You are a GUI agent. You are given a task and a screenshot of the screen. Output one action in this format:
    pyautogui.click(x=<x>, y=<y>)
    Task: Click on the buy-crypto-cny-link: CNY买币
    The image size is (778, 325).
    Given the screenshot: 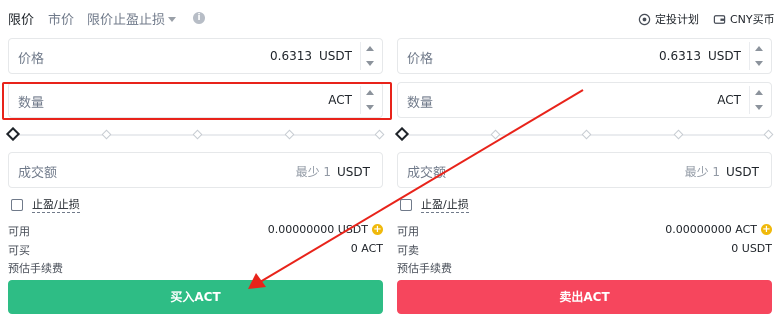 What is the action you would take?
    pyautogui.click(x=744, y=19)
    